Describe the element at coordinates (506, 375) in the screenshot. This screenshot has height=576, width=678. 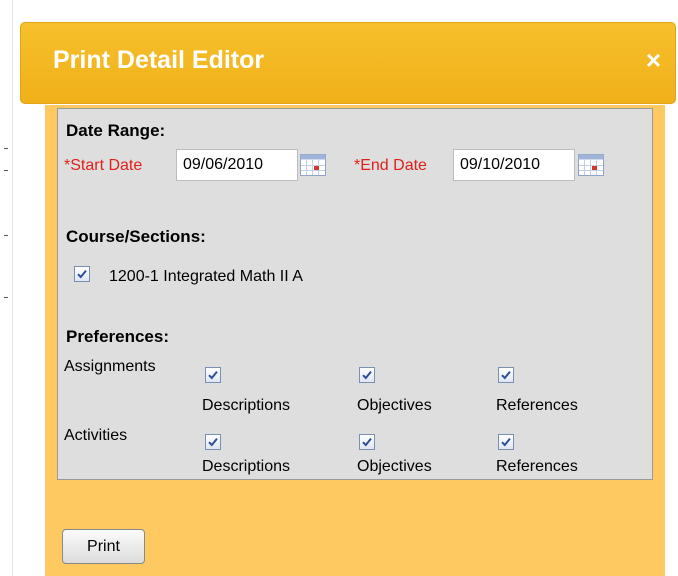
I see `assignments-references-checkbox` at that location.